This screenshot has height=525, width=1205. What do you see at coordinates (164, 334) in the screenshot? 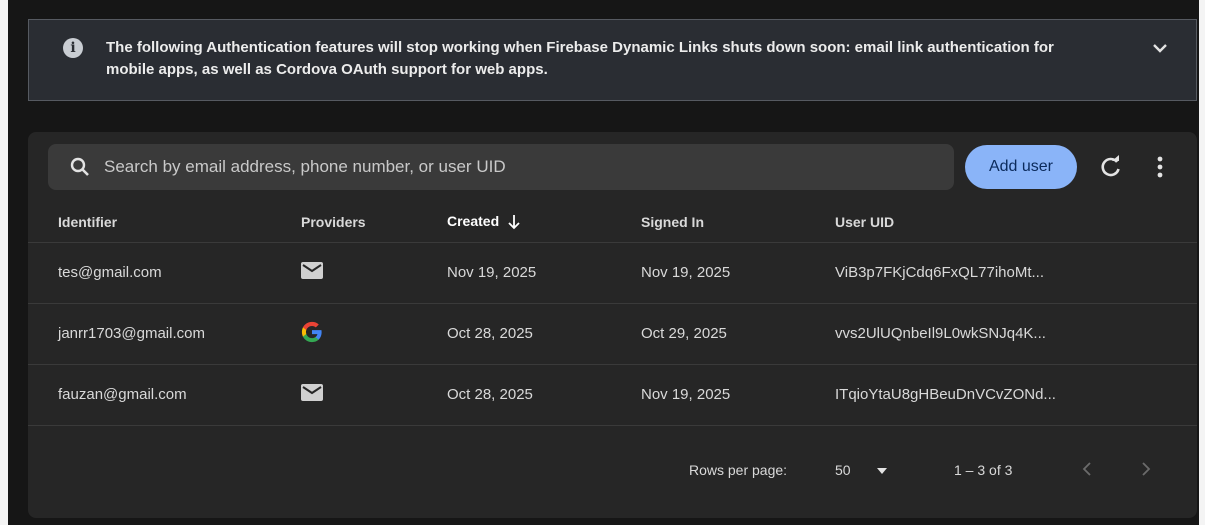
I see `cell-identifier: janrr1703@gmail.com` at bounding box center [164, 334].